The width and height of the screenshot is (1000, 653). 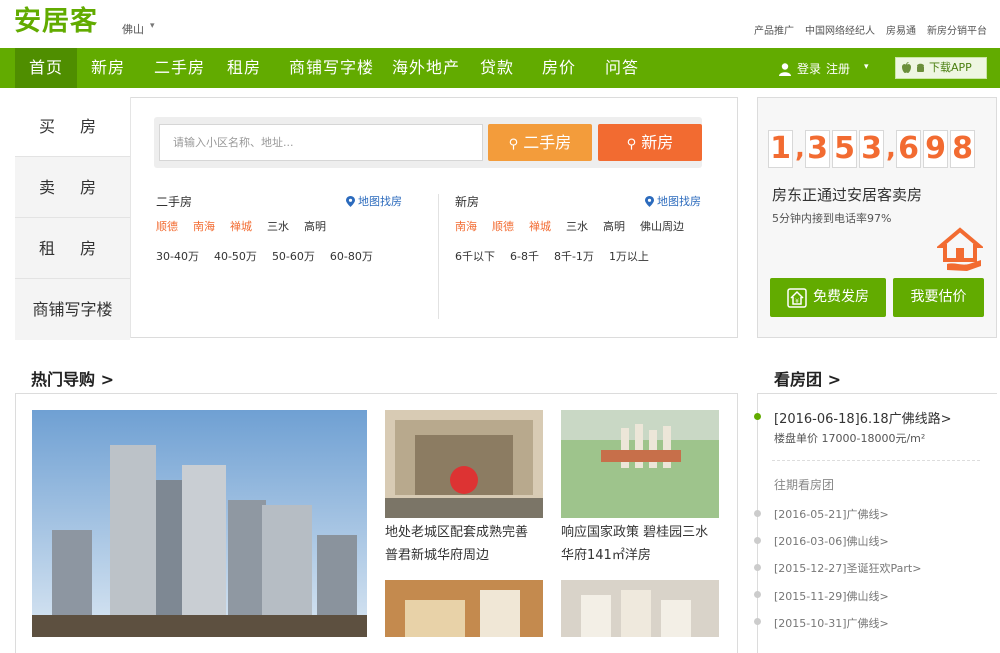 I want to click on left-tabs: 买 房 卖 房 租 房 商铺写字楼, so click(x=73, y=218).